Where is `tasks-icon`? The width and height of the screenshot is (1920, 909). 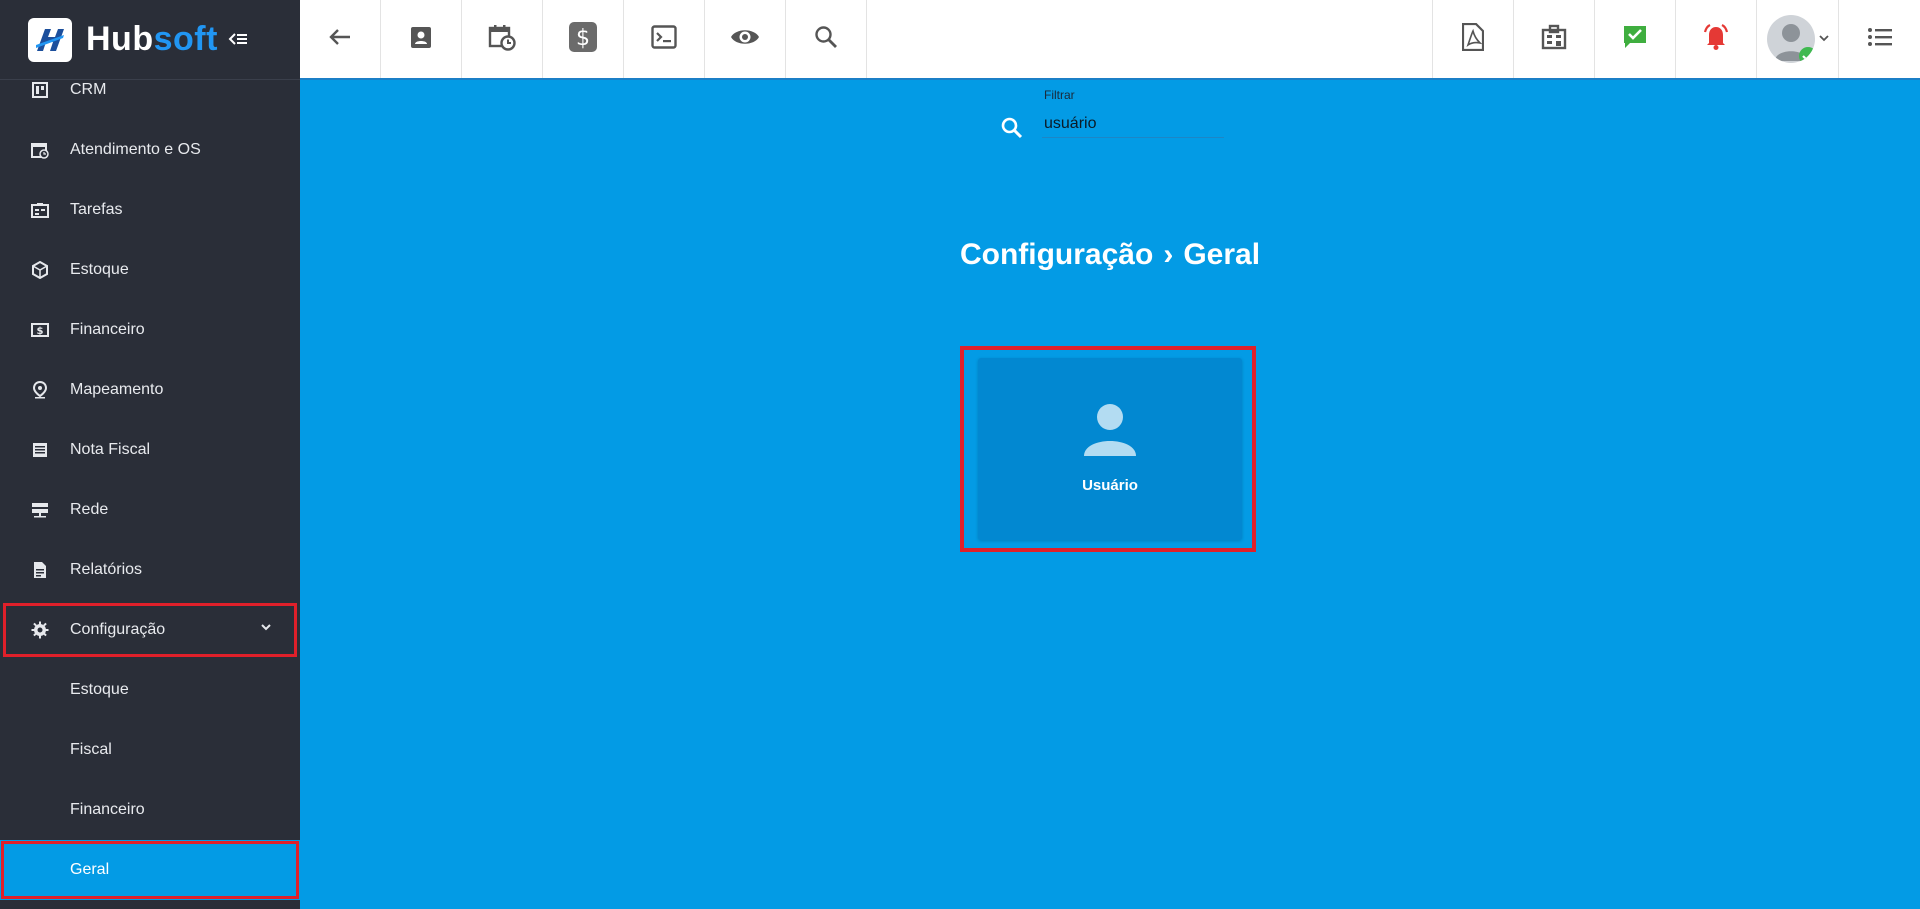 tasks-icon is located at coordinates (40, 210).